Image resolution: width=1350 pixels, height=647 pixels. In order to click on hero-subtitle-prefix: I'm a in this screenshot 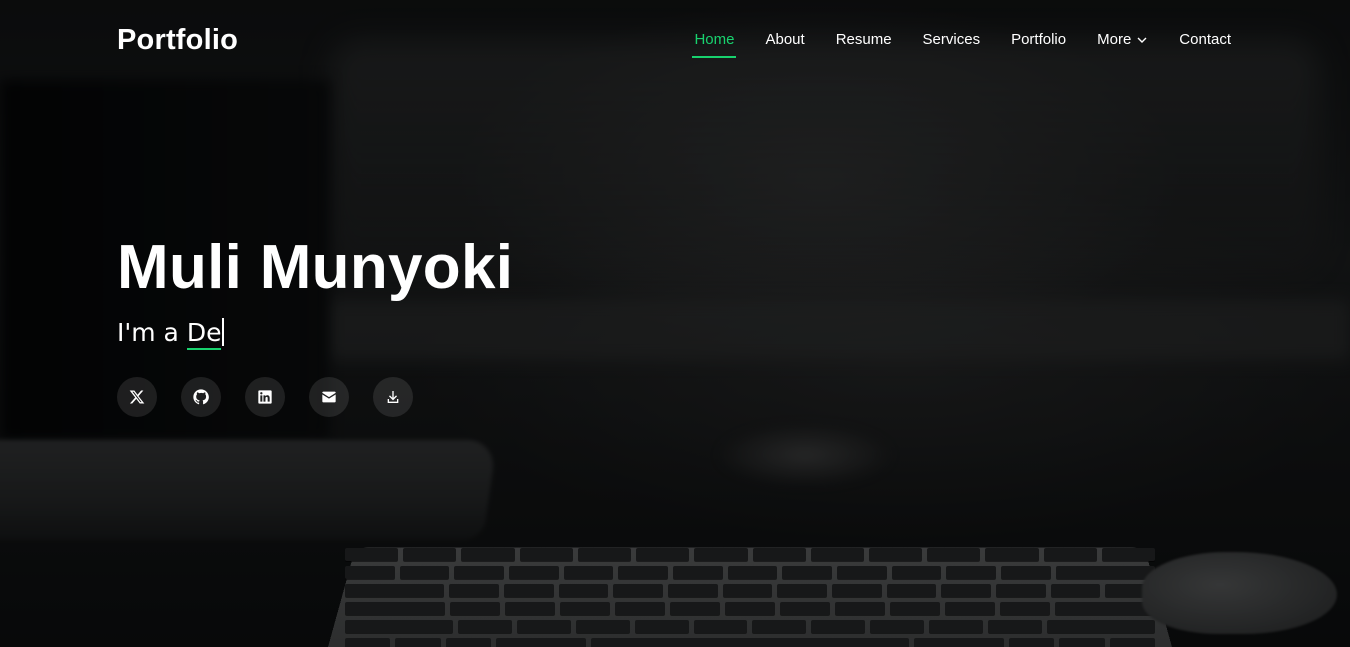, I will do `click(148, 332)`.